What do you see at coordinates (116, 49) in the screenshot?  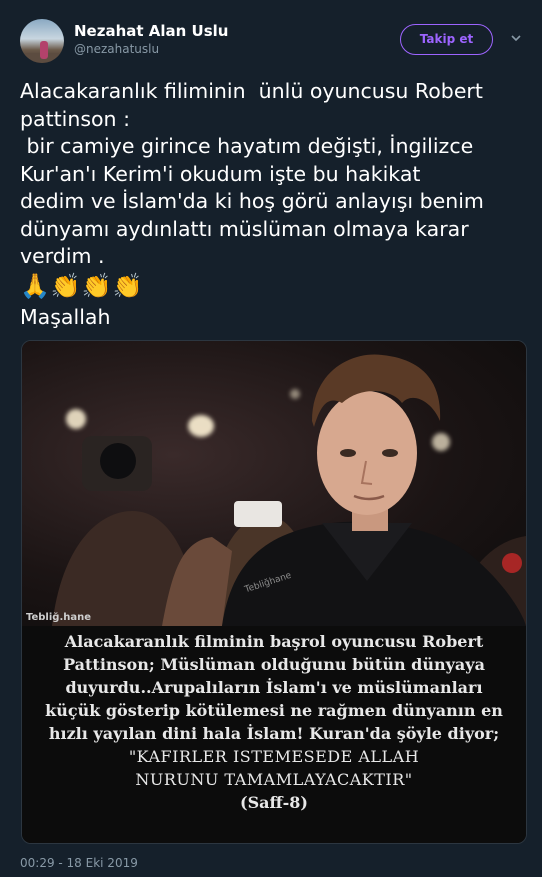 I see `user-handle: @nezahatuslu` at bounding box center [116, 49].